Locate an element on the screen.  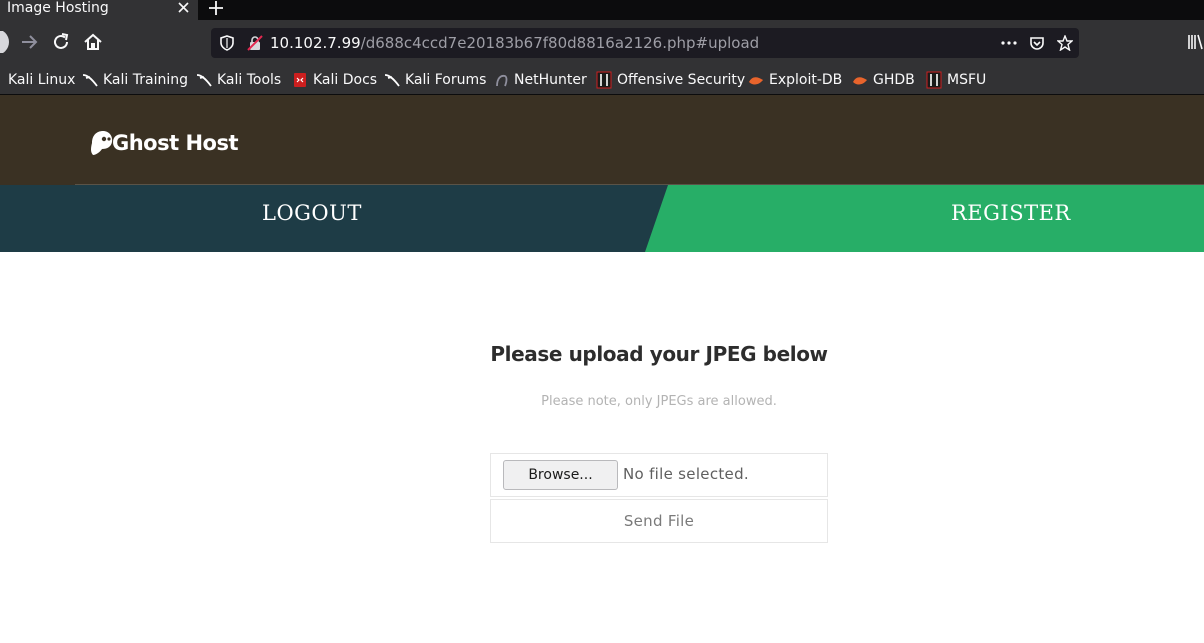
bookmark-kali-training: Kali Training is located at coordinates (135, 80).